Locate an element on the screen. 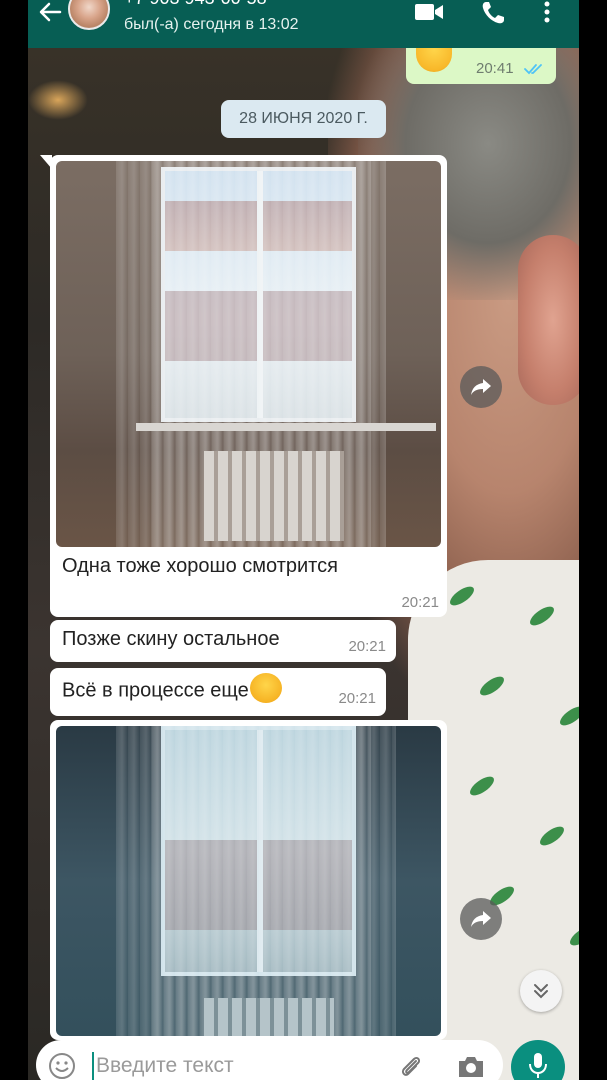  video-call-icon is located at coordinates (429, 12).